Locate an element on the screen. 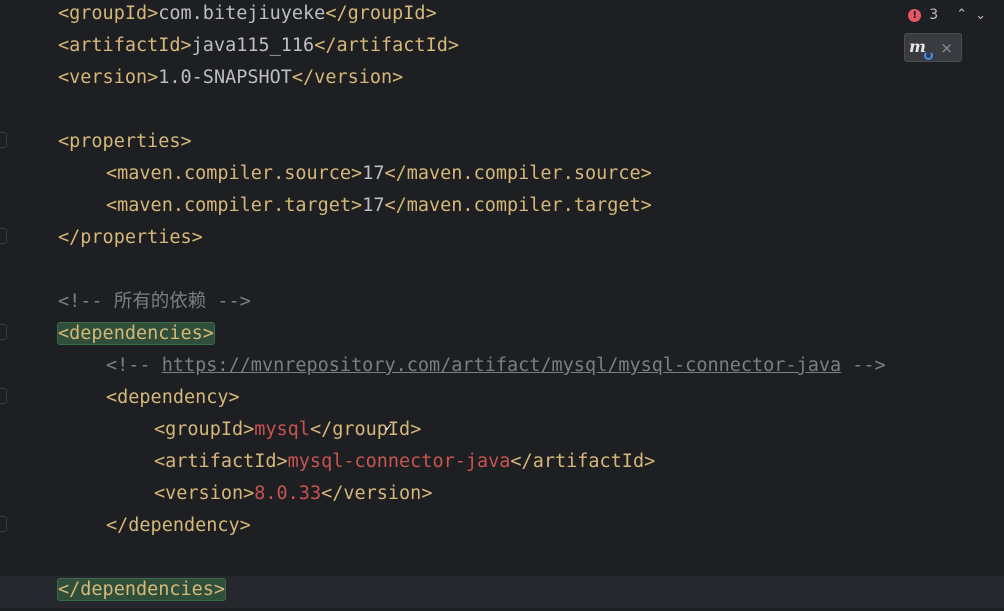  close-icon: × is located at coordinates (946, 48).